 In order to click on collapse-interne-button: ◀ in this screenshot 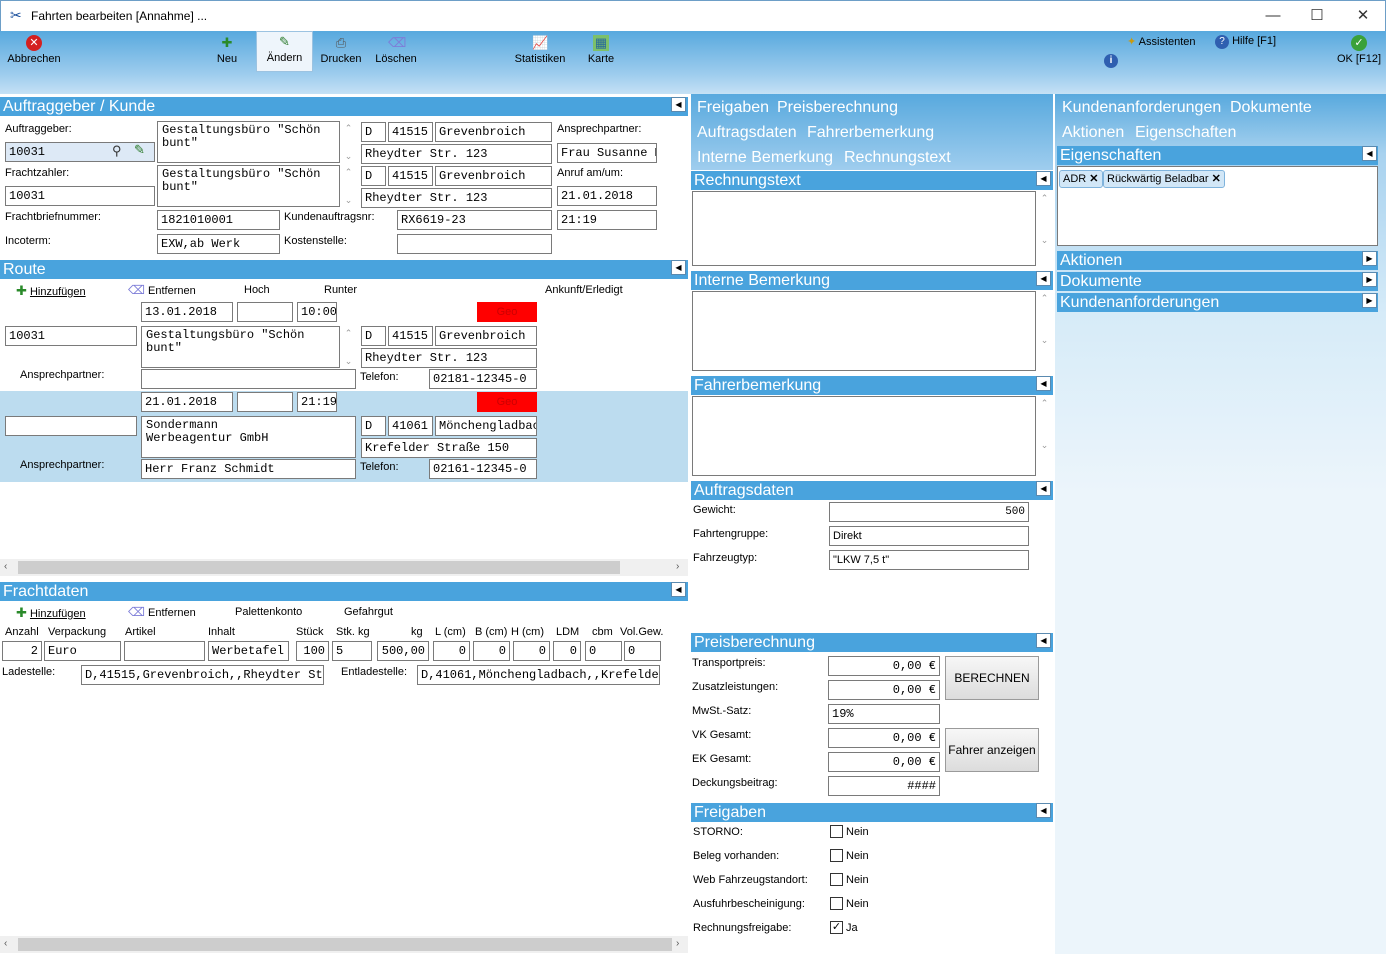, I will do `click(1043, 278)`.